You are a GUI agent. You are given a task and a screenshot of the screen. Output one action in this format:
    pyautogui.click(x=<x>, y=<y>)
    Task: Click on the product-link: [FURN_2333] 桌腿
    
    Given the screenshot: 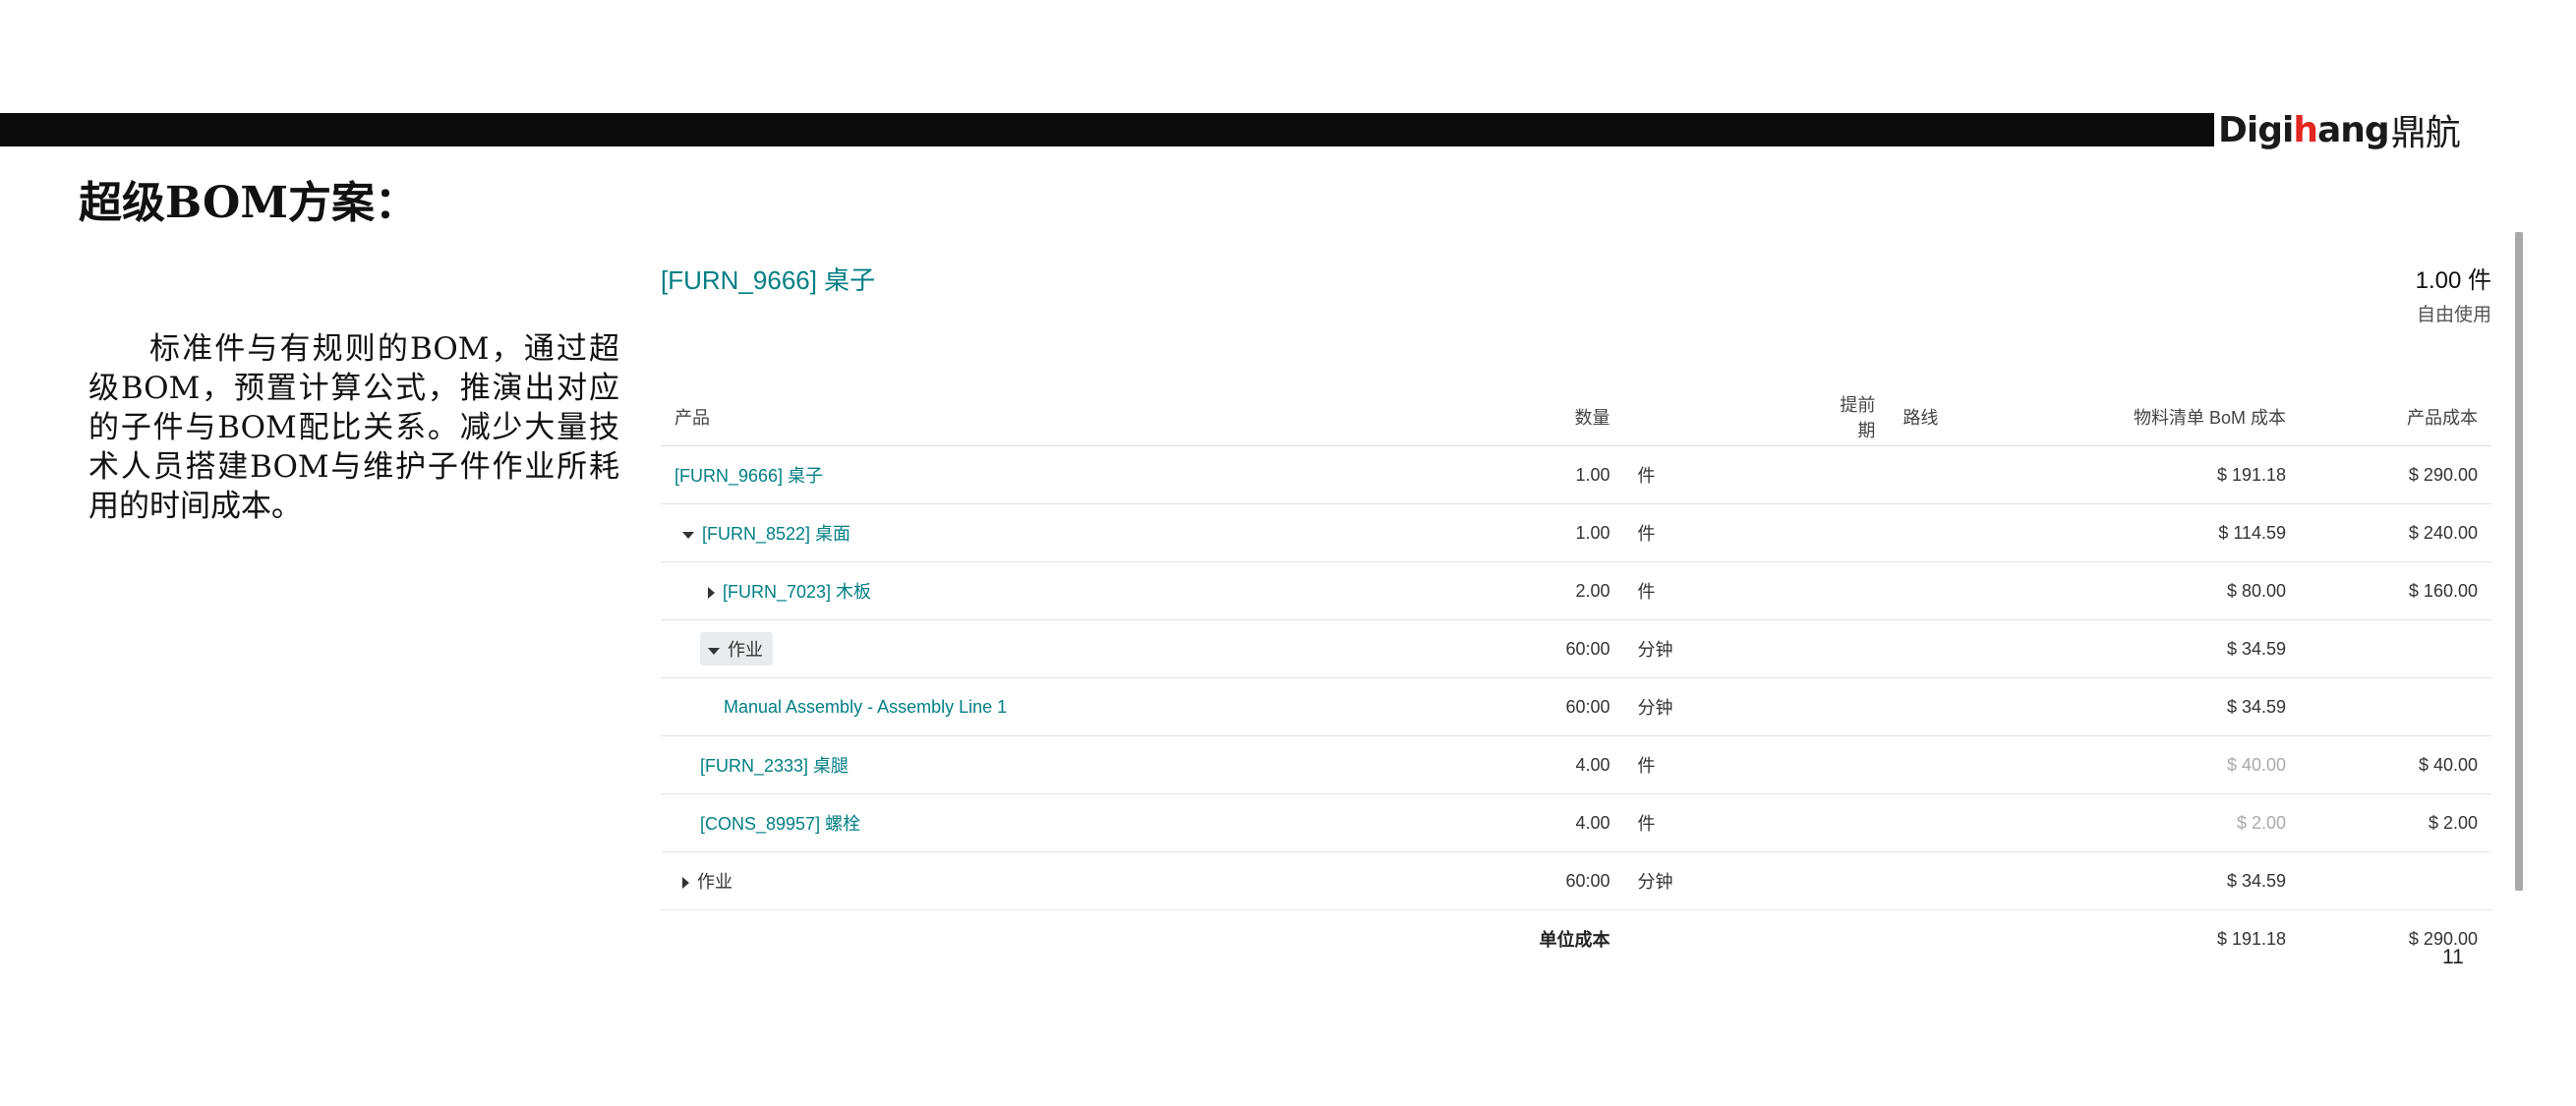 What is the action you would take?
    pyautogui.click(x=774, y=766)
    